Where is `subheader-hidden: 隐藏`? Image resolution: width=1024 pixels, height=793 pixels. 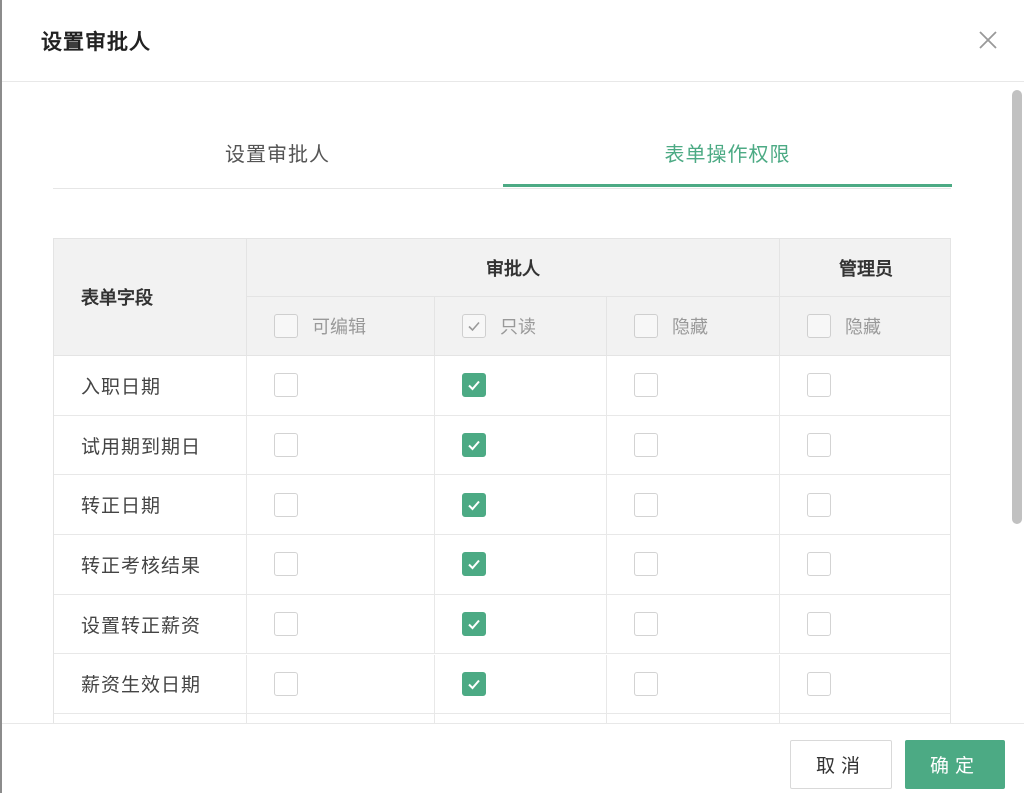
subheader-hidden: 隐藏 is located at coordinates (693, 326).